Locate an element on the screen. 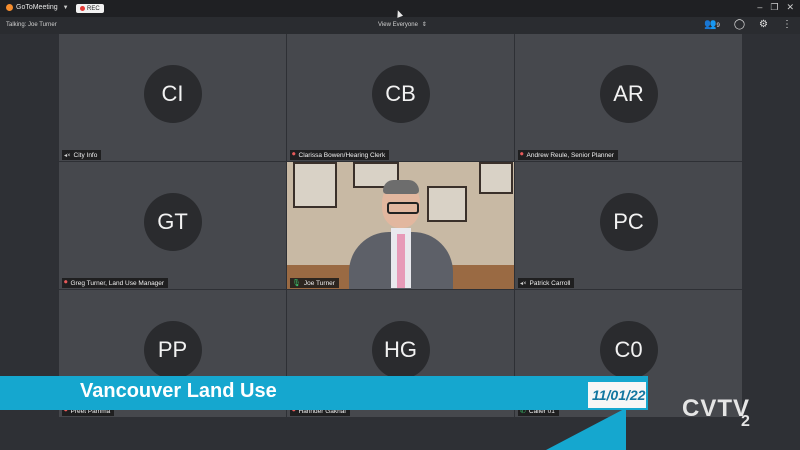  up-down-chevron-icon: ⇕ is located at coordinates (424, 25).